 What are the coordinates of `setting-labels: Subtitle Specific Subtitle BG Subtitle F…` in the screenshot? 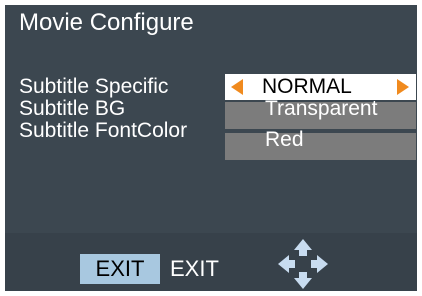 It's located at (103, 109).